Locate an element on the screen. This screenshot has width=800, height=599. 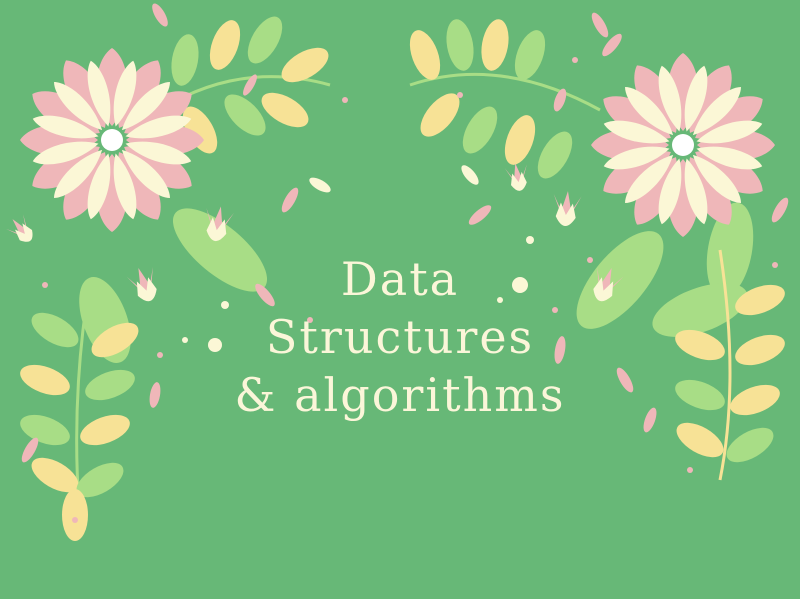
title-line-algorithms: & algorithms is located at coordinates (400, 395).